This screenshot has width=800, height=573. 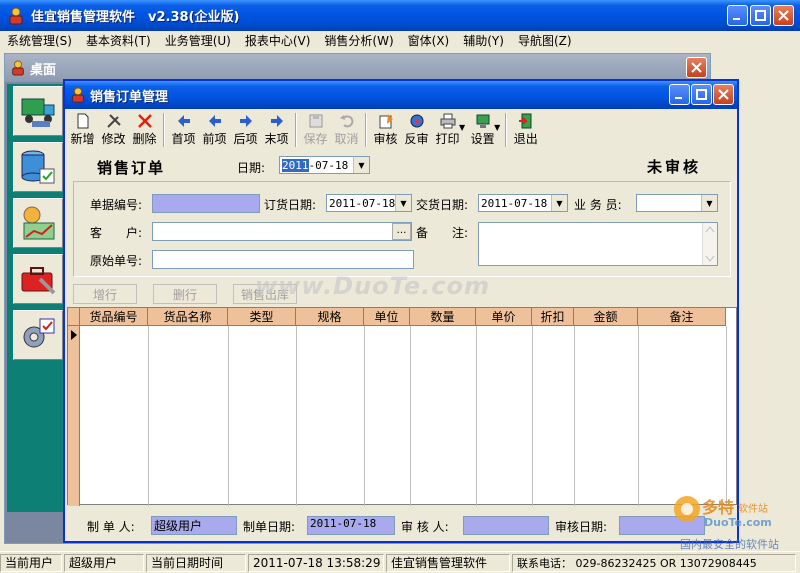 I want to click on menu-reports: 报表中心(V), so click(x=278, y=40).